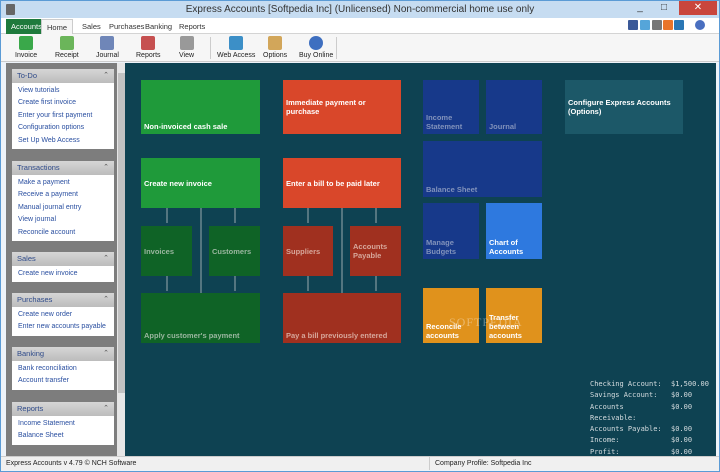 This screenshot has height=472, width=720. I want to click on tile-enter-bill: Enter a bill to be paid later, so click(342, 183).